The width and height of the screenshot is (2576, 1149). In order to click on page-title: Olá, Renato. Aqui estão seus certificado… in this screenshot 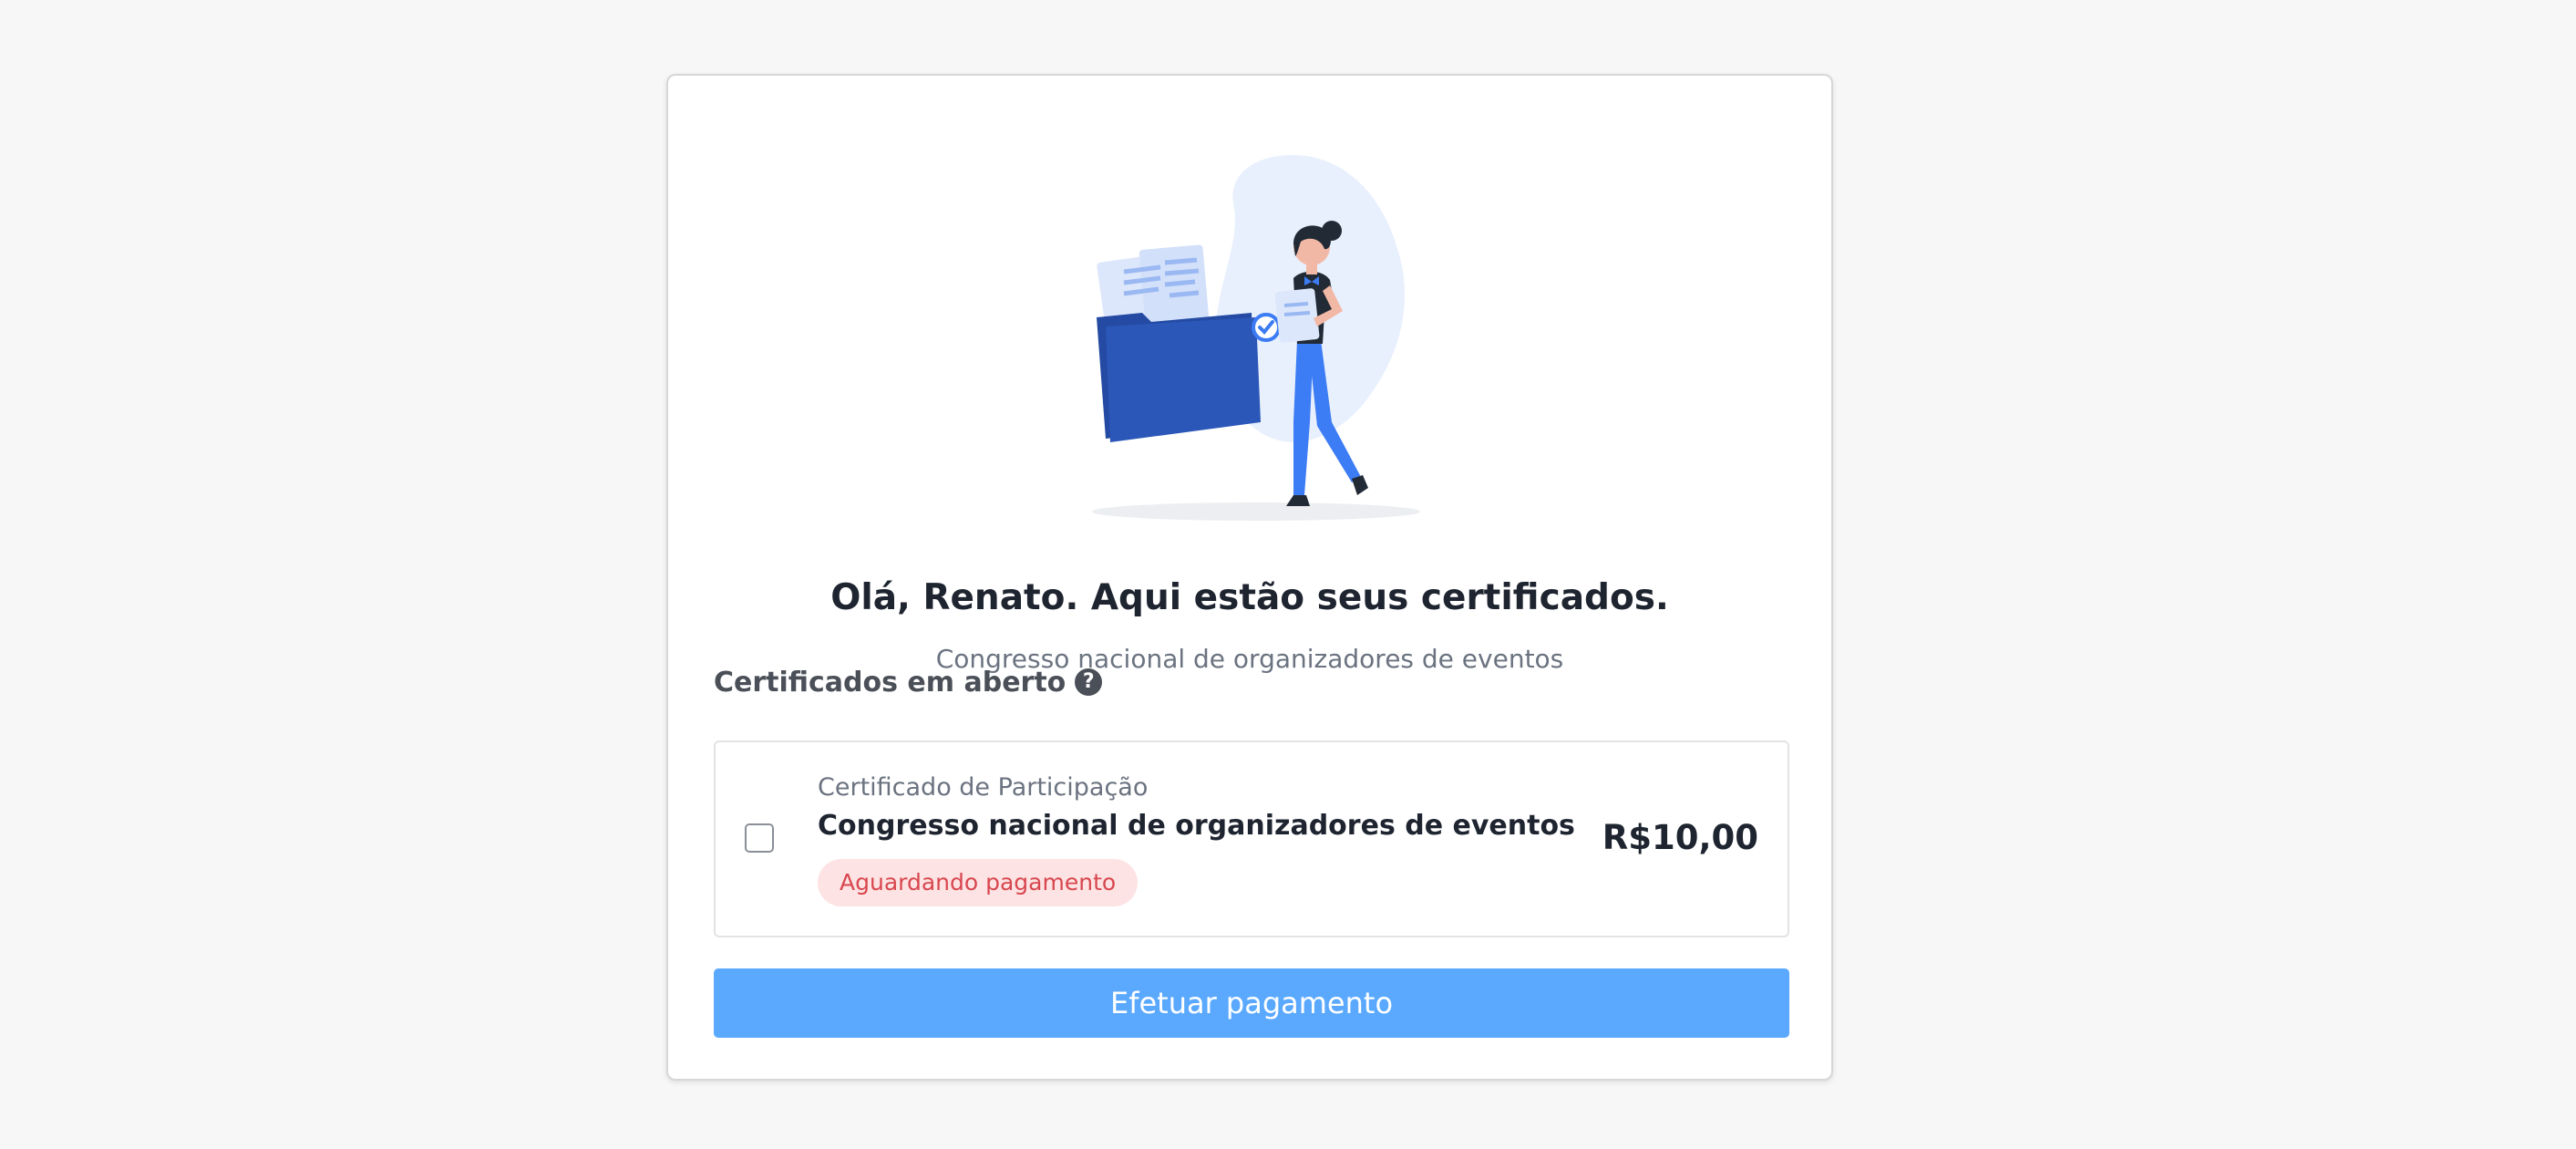, I will do `click(1249, 597)`.